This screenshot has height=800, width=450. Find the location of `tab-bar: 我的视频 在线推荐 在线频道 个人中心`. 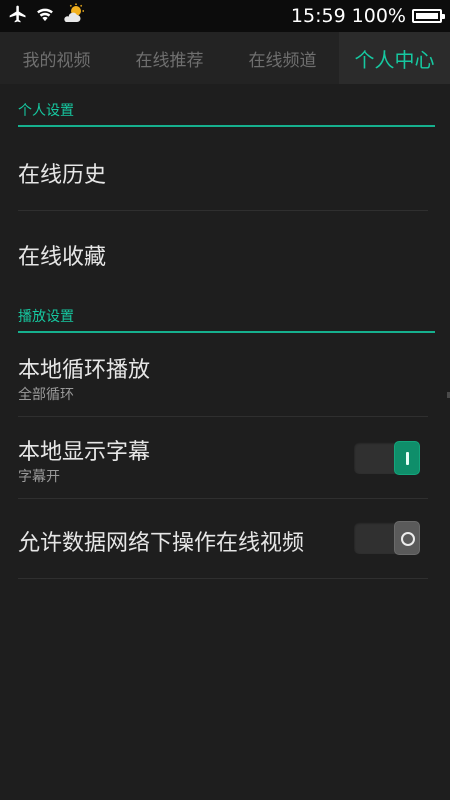

tab-bar: 我的视频 在线推荐 在线频道 个人中心 is located at coordinates (225, 58).